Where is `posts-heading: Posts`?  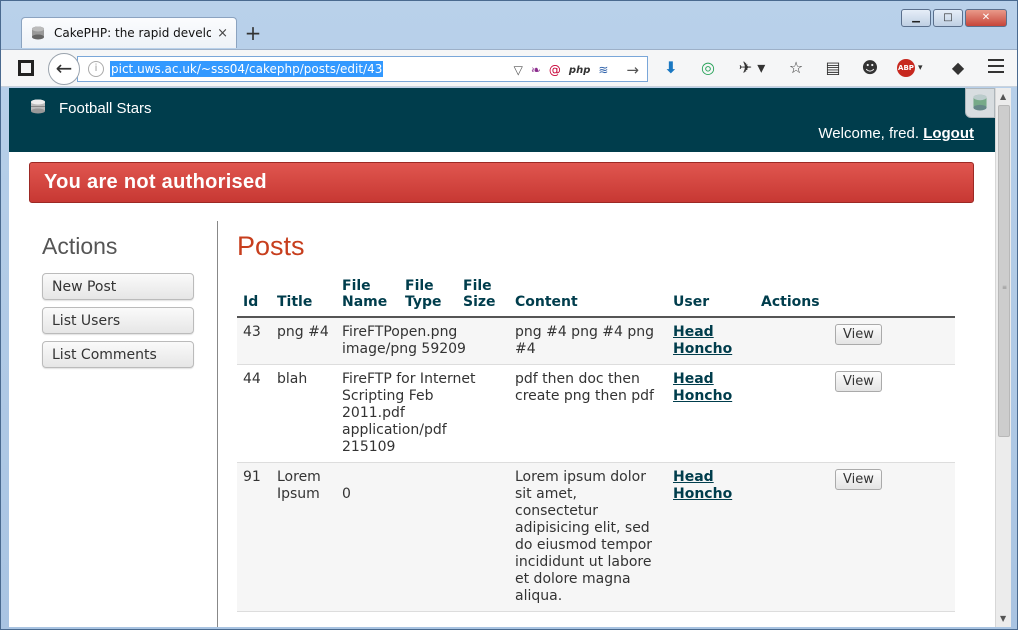
posts-heading: Posts is located at coordinates (271, 246).